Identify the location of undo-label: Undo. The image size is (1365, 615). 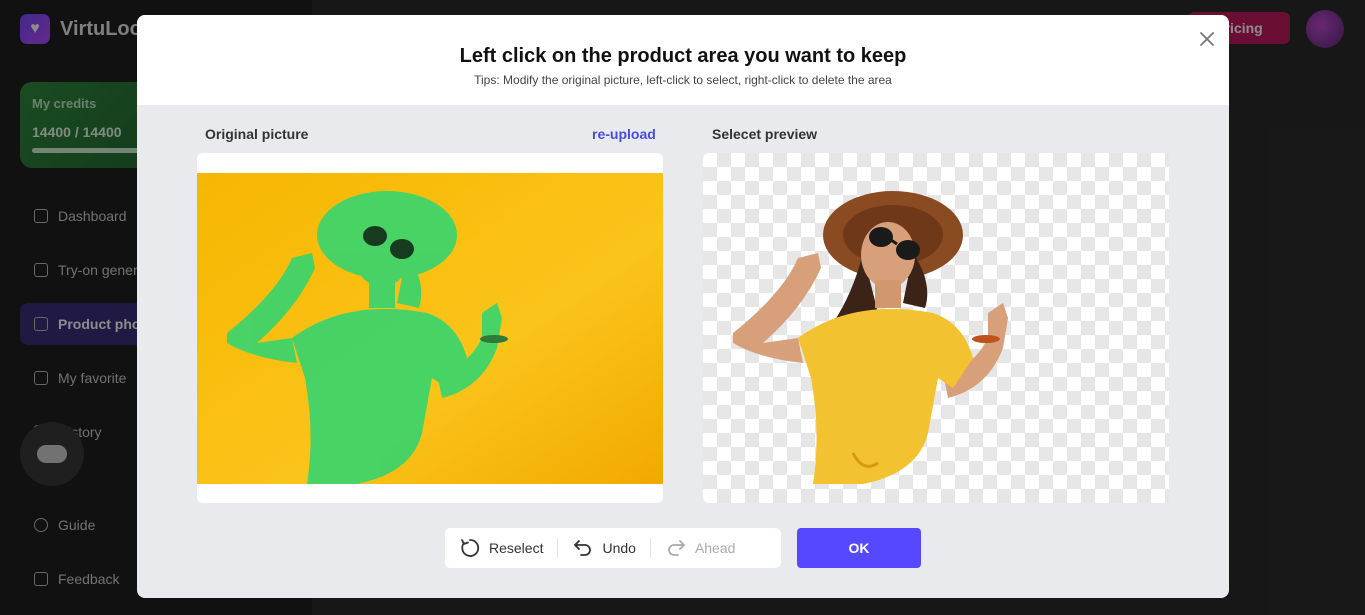
(619, 548).